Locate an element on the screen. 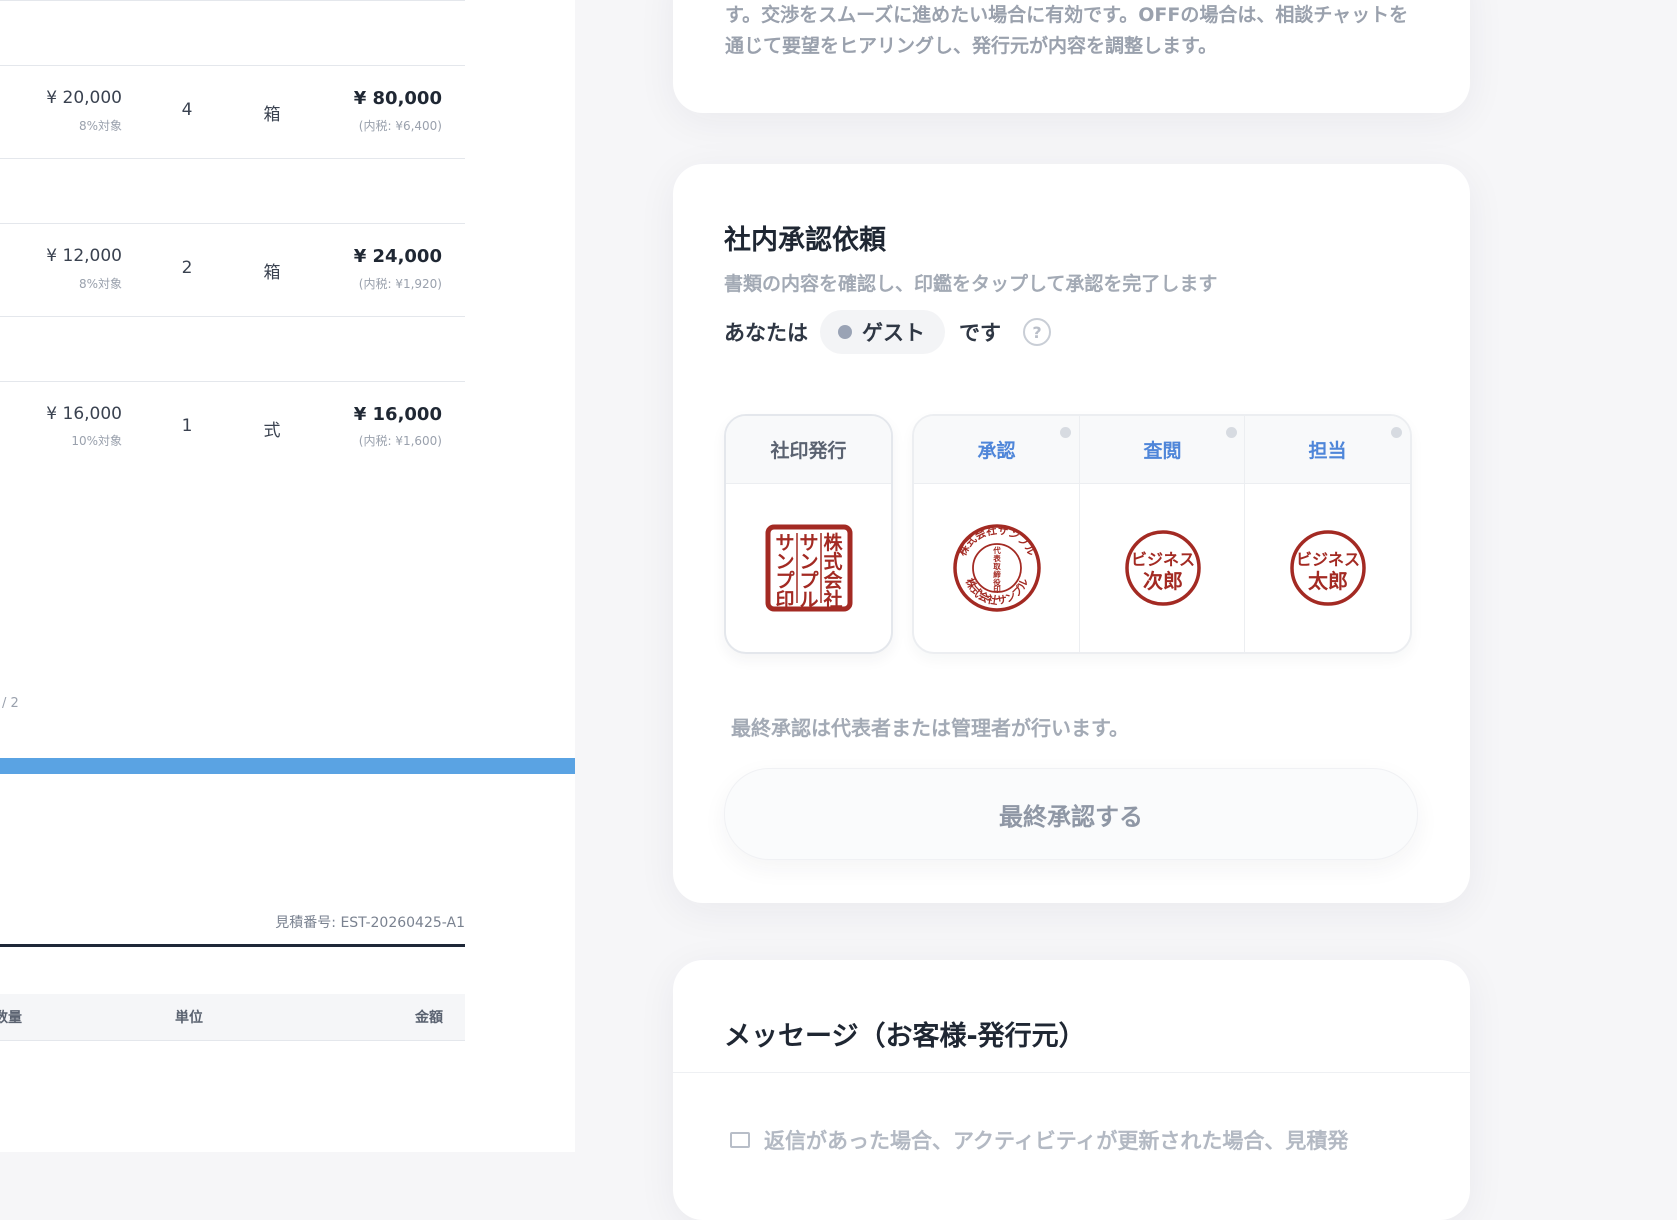 Image resolution: width=1677 pixels, height=1220 pixels. approval-subtitle: 書類の内容を確認し、印鑑をタップして承認を完了します is located at coordinates (971, 284).